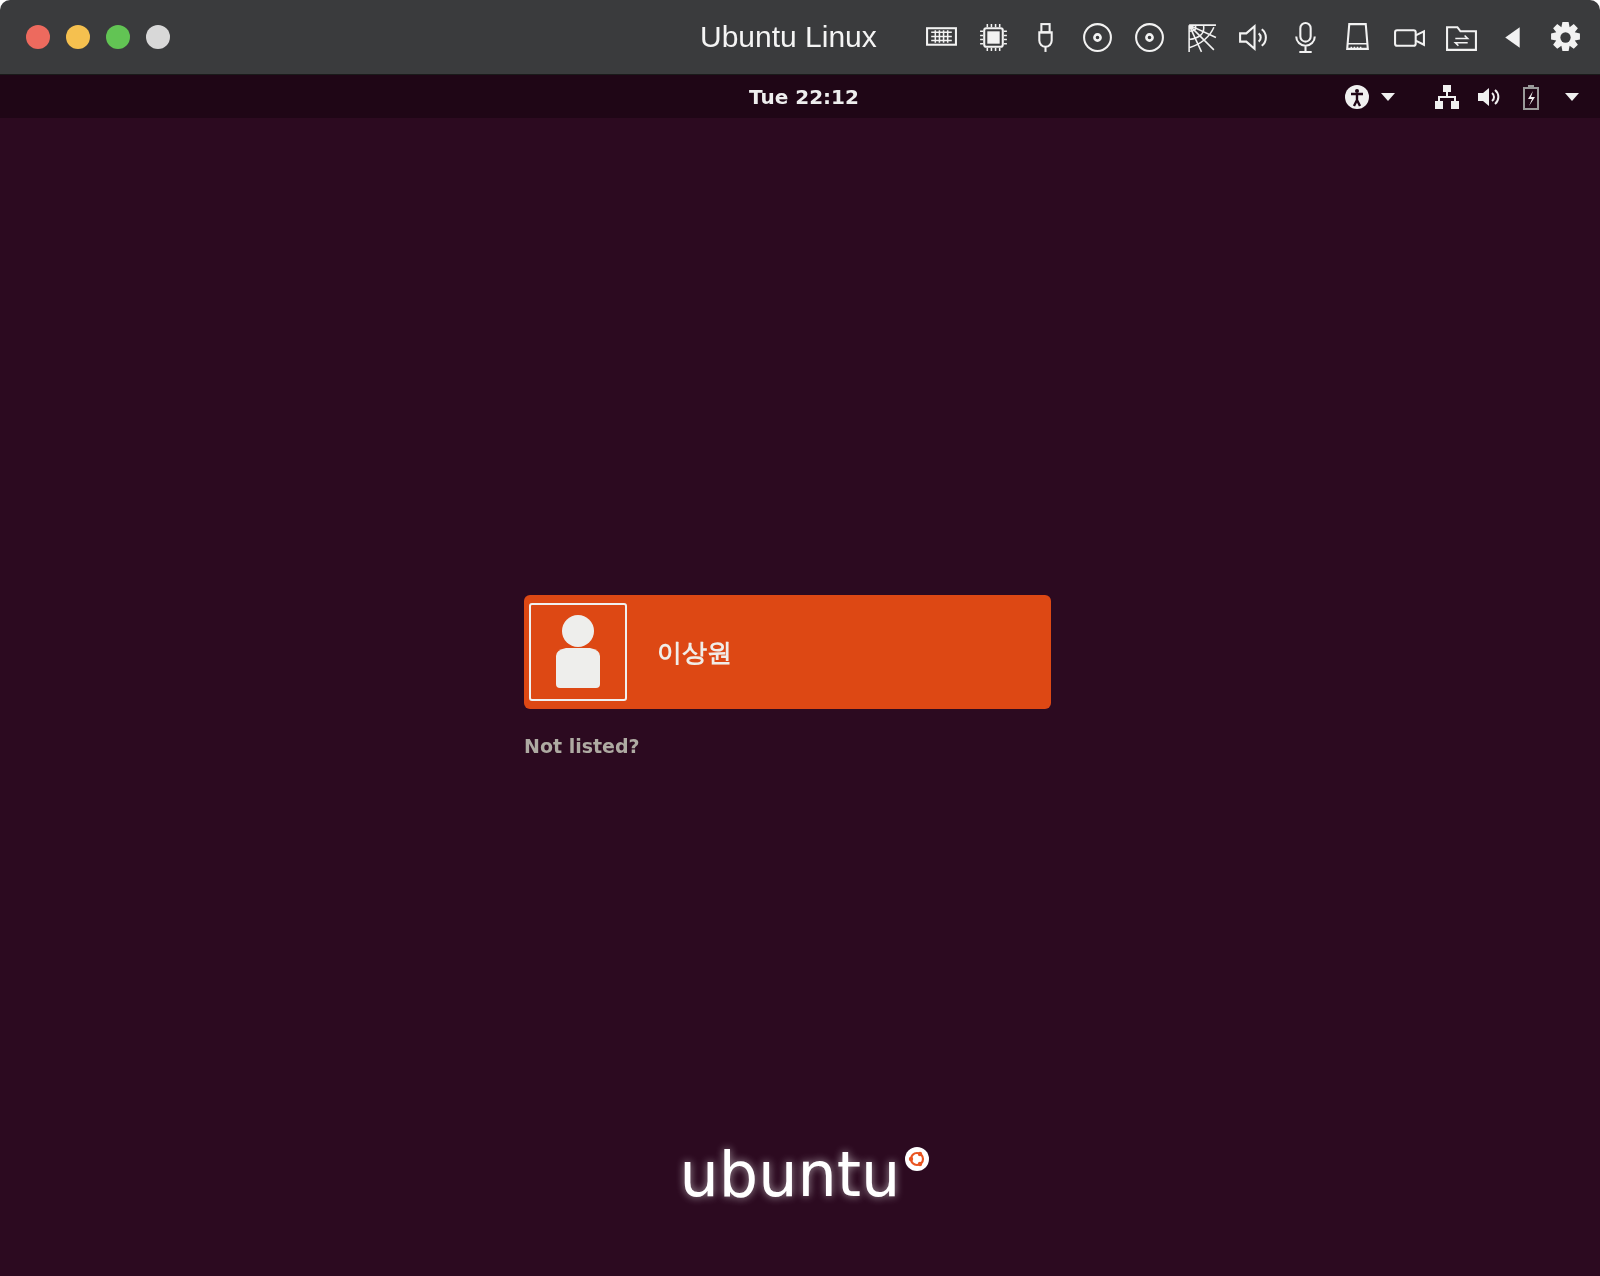  What do you see at coordinates (788, 37) in the screenshot?
I see `window-title: Ubuntu Linux` at bounding box center [788, 37].